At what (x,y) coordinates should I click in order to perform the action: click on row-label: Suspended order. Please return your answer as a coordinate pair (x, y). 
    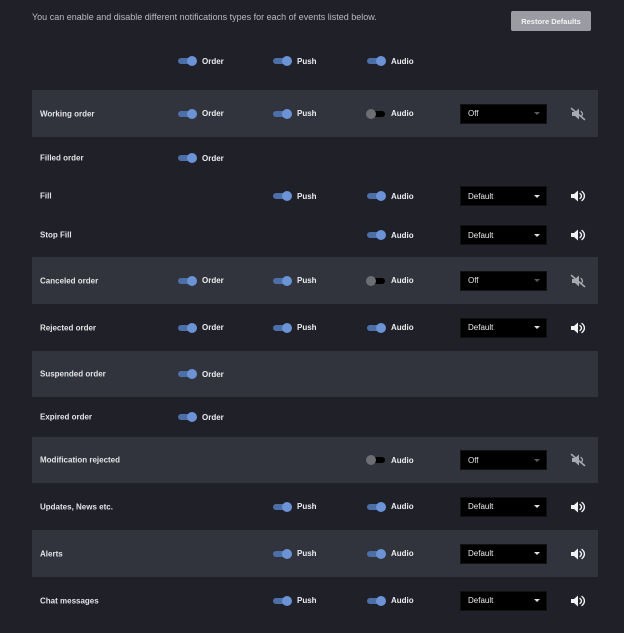
    Looking at the image, I should click on (73, 374).